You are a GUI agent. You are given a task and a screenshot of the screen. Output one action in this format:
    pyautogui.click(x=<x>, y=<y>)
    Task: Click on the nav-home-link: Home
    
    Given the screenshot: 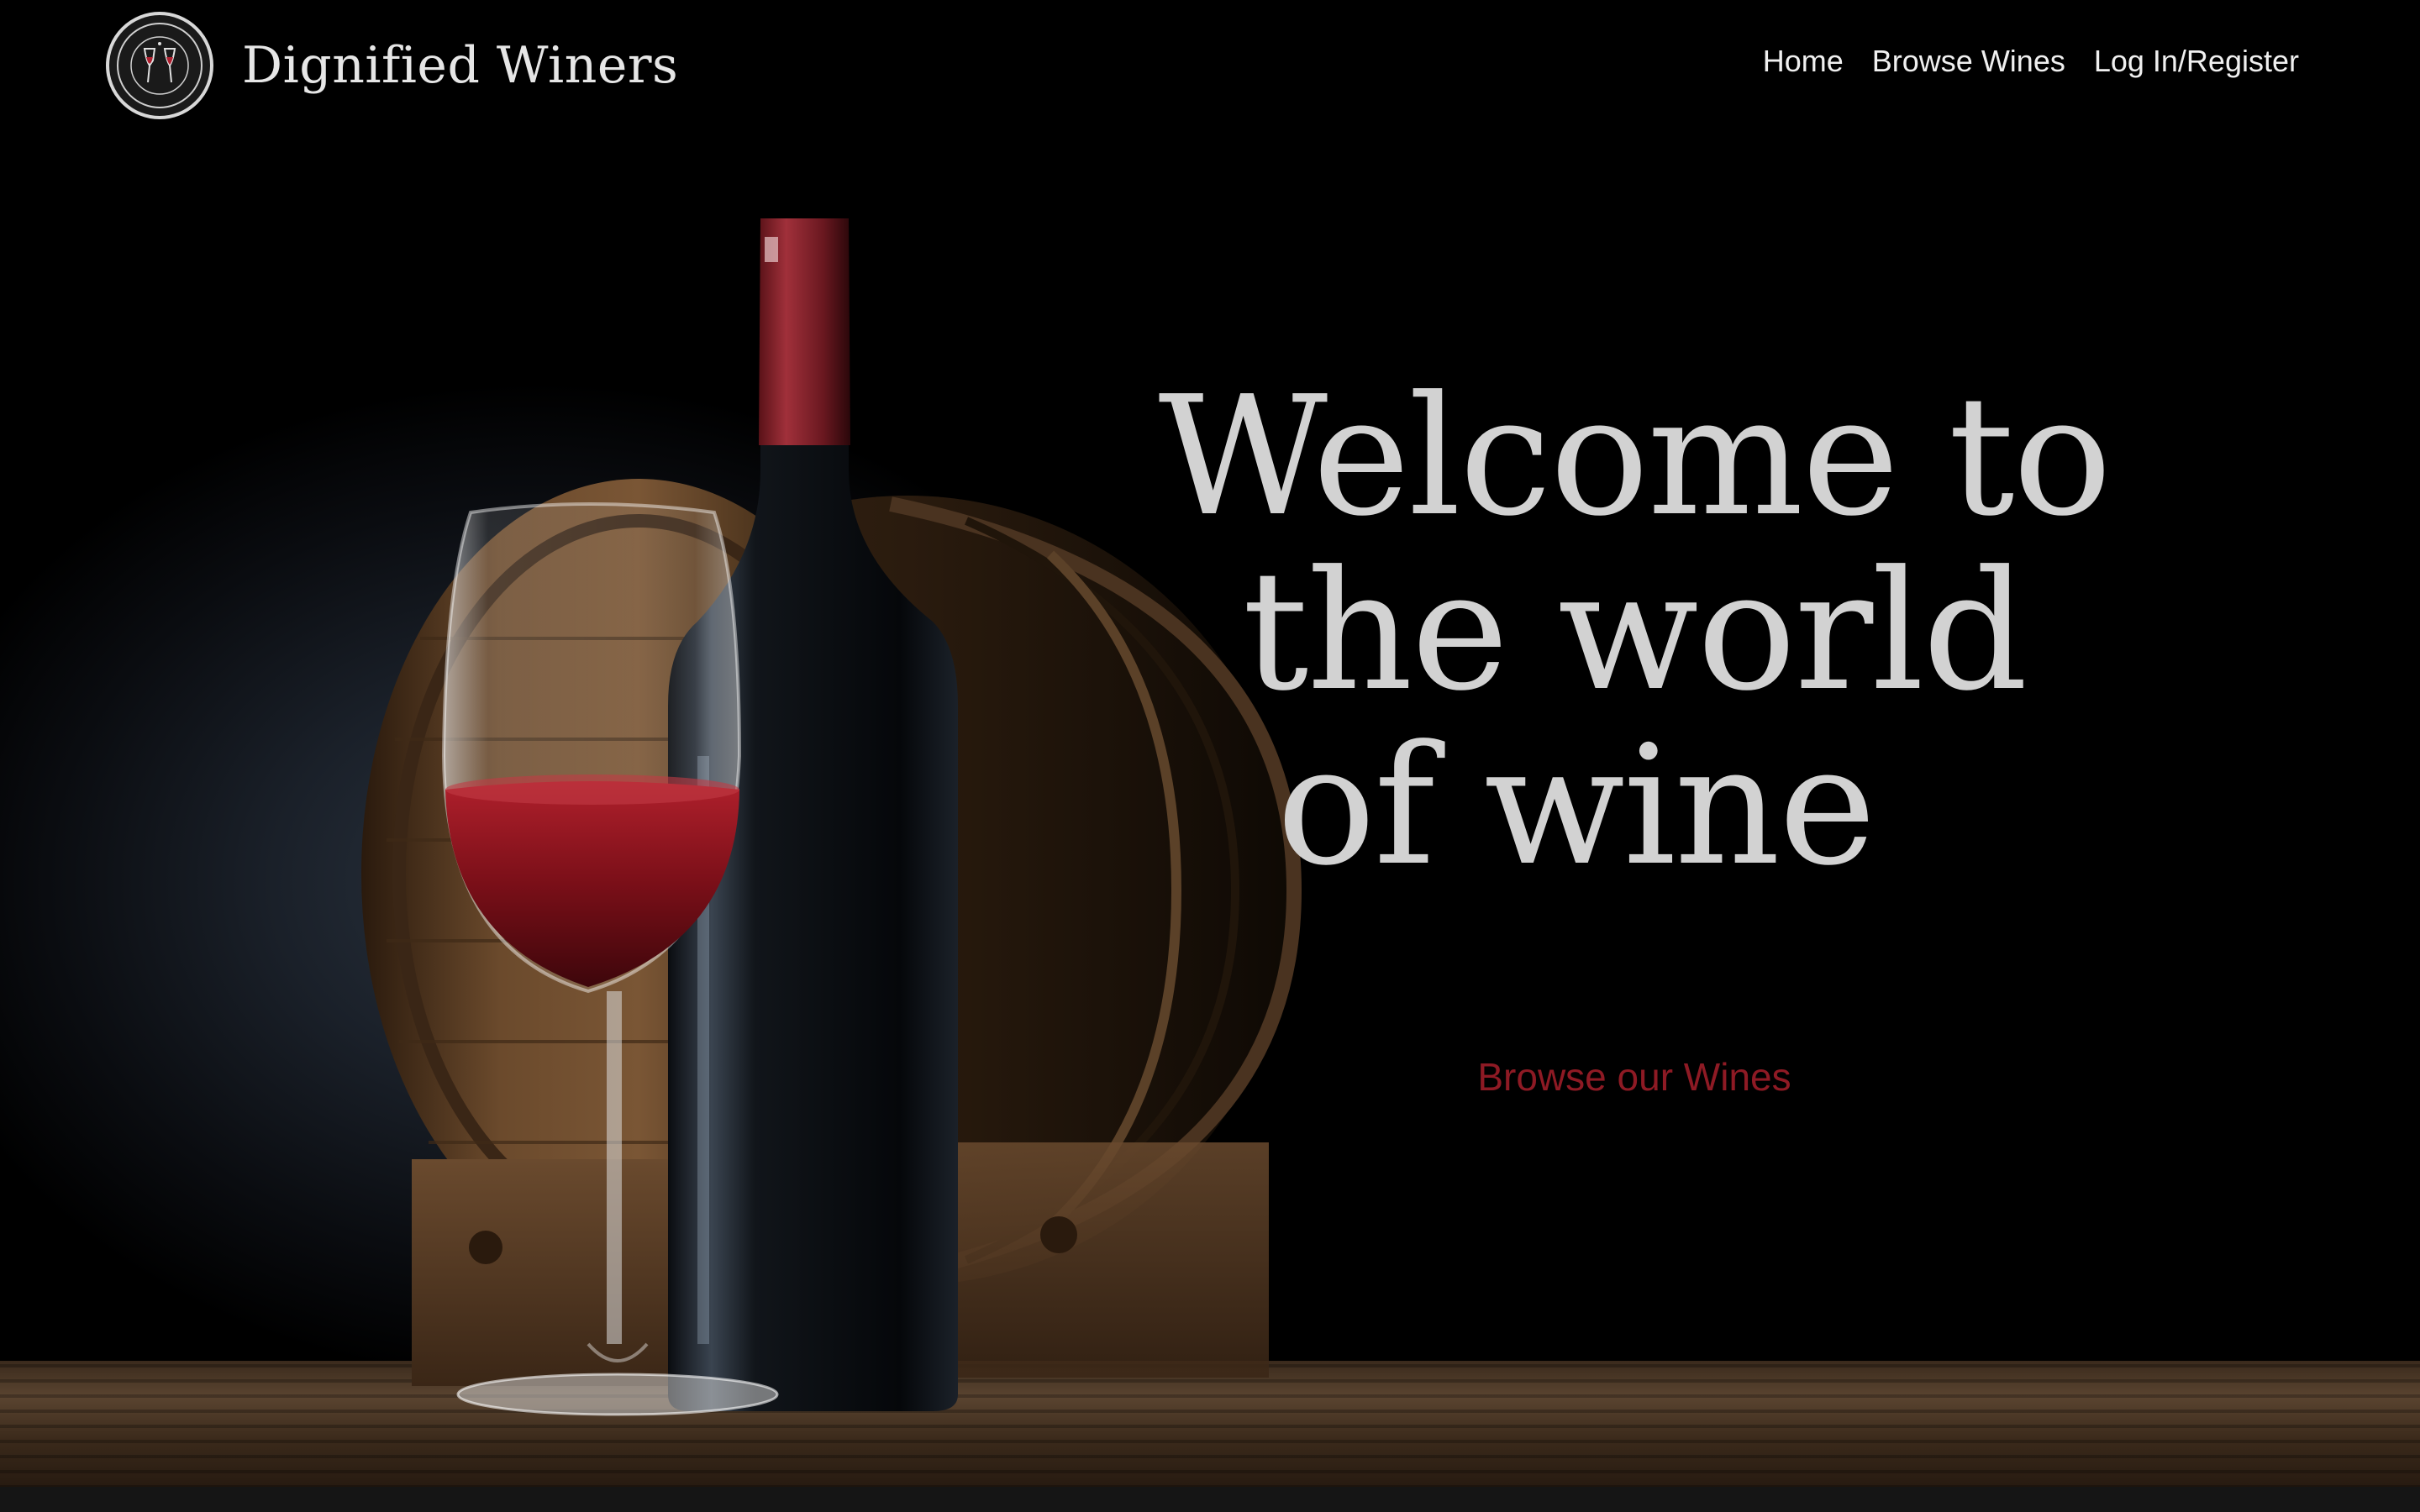 What is the action you would take?
    pyautogui.click(x=1803, y=61)
    